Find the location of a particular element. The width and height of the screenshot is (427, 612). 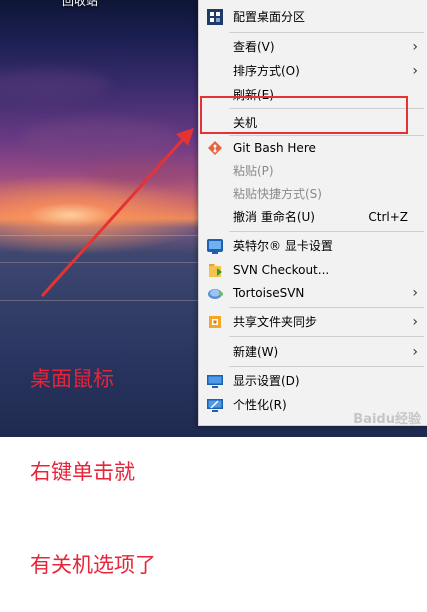

menu-item-configure-desktop: 配置桌面分区 is located at coordinates (313, 17).